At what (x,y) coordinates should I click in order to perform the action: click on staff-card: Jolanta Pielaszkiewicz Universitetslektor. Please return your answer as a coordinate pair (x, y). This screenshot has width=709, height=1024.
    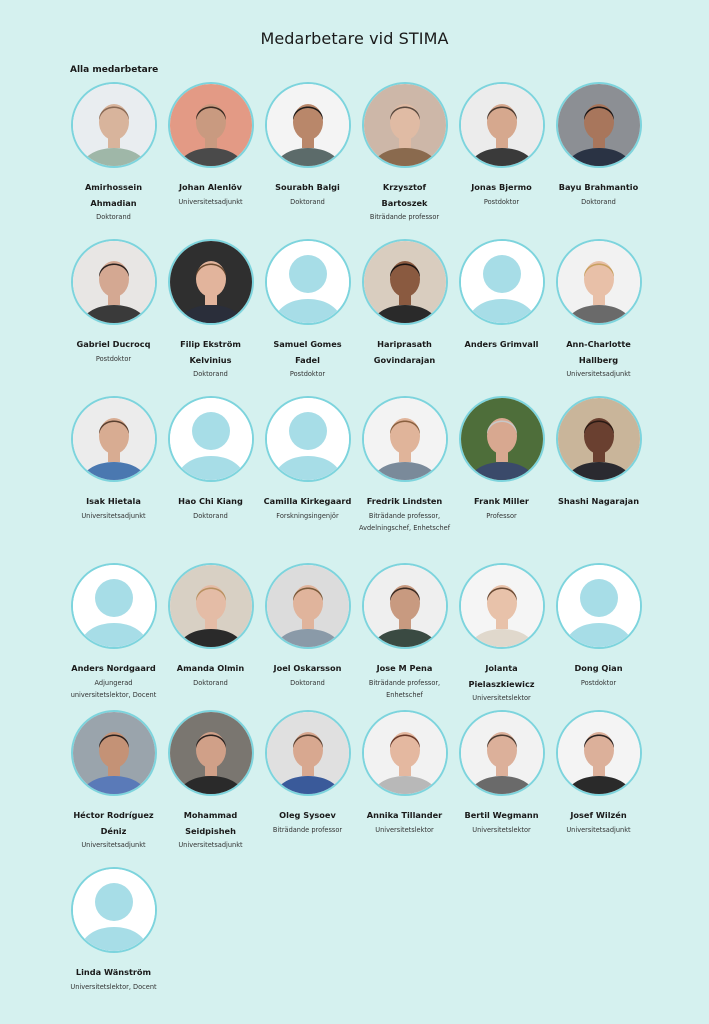
    Looking at the image, I should click on (501, 641).